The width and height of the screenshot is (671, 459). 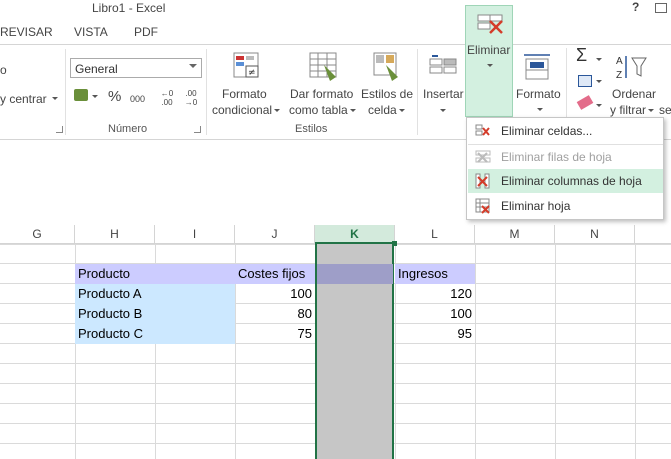 What do you see at coordinates (3, 70) in the screenshot?
I see `wrap-text-fragment: o` at bounding box center [3, 70].